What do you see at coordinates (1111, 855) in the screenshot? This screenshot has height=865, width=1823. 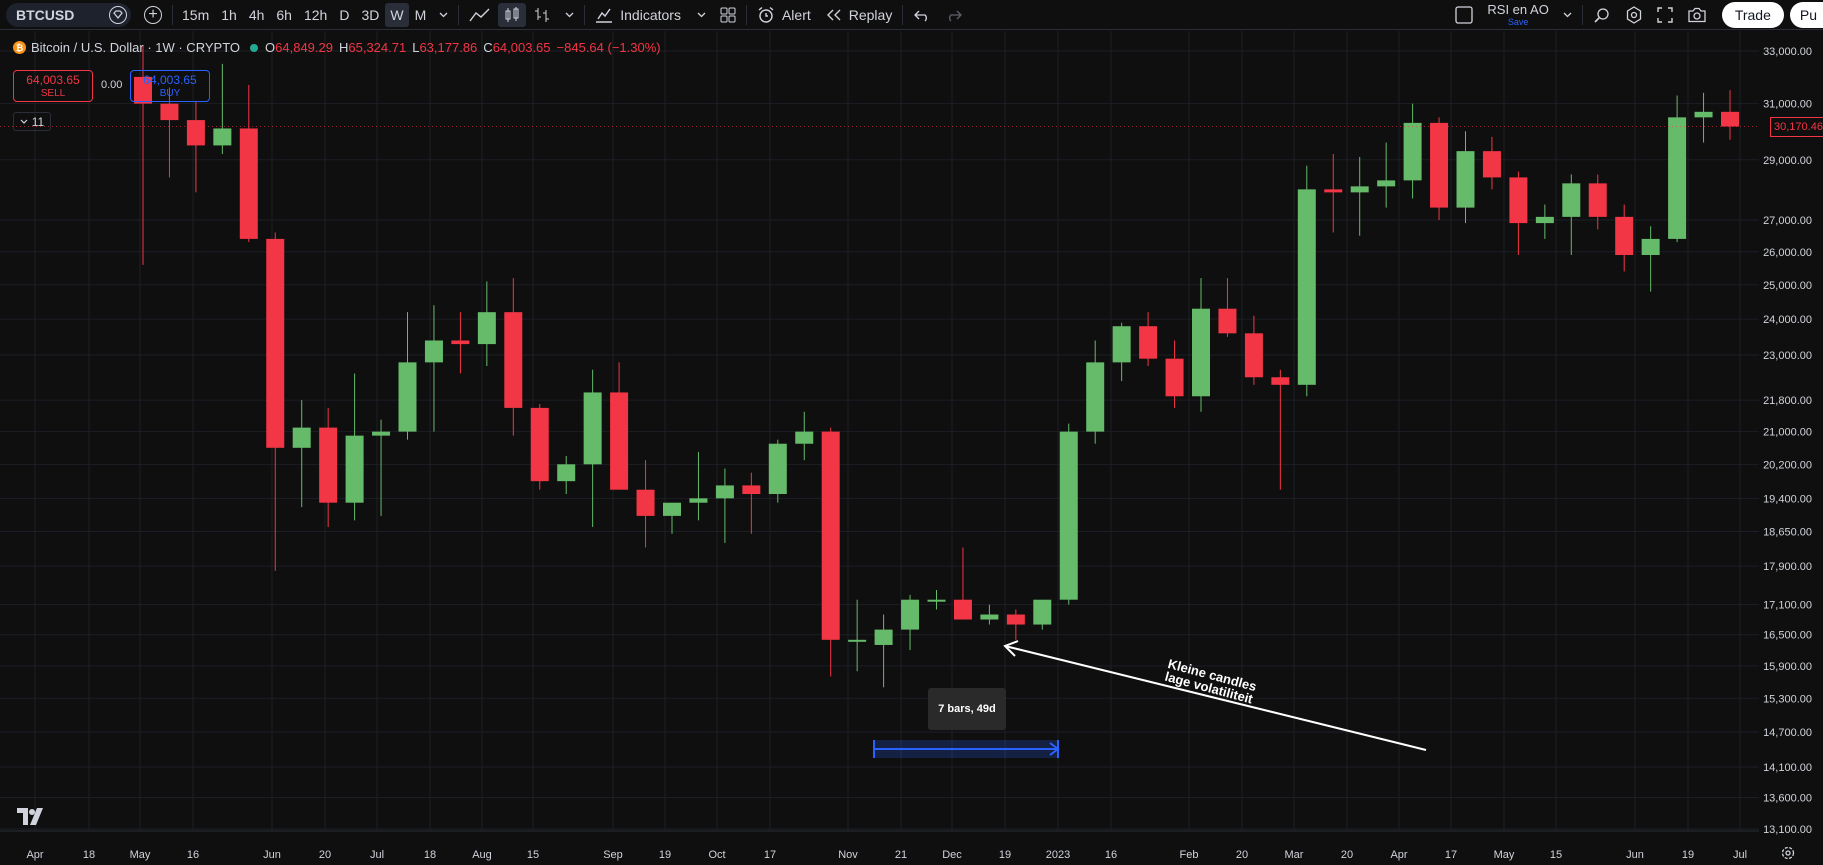 I see `time-tick-label: 16` at bounding box center [1111, 855].